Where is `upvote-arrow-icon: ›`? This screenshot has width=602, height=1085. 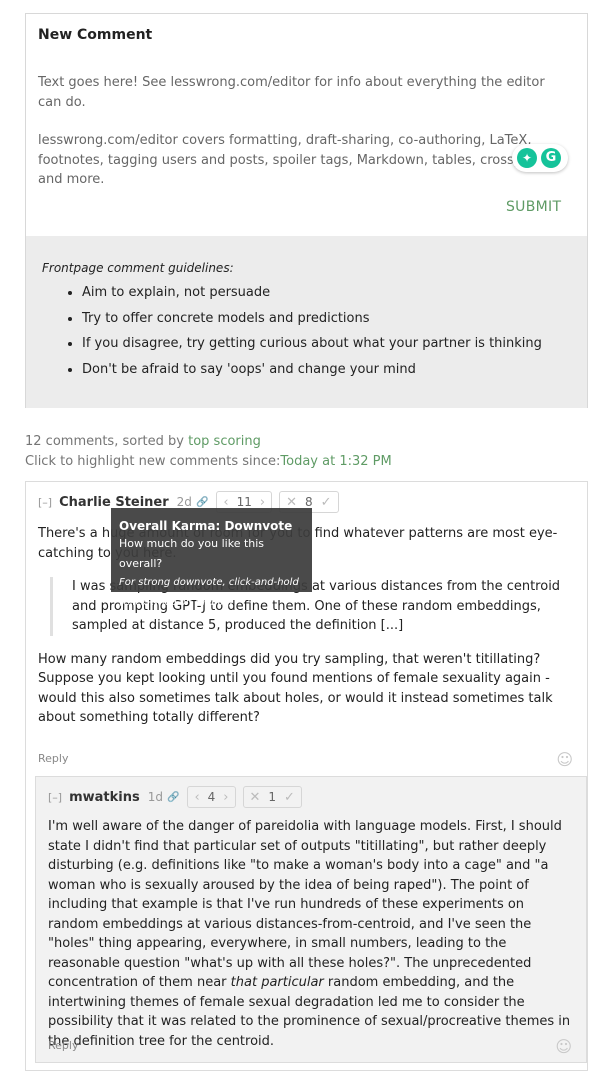 upvote-arrow-icon: › is located at coordinates (225, 797).